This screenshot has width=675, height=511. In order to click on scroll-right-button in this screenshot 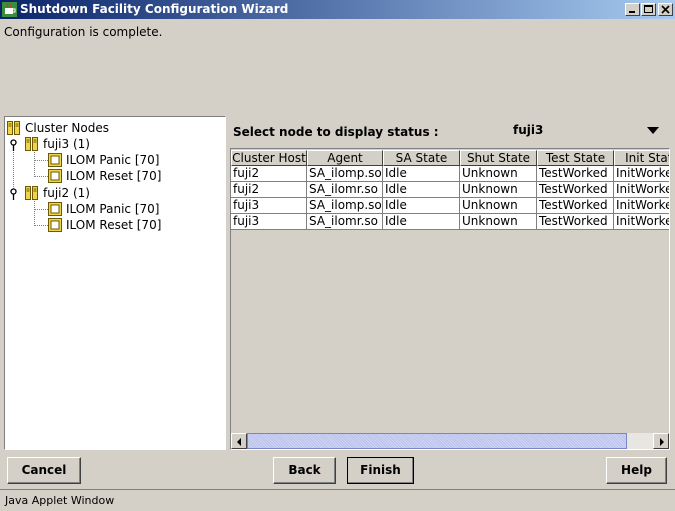, I will do `click(661, 441)`.